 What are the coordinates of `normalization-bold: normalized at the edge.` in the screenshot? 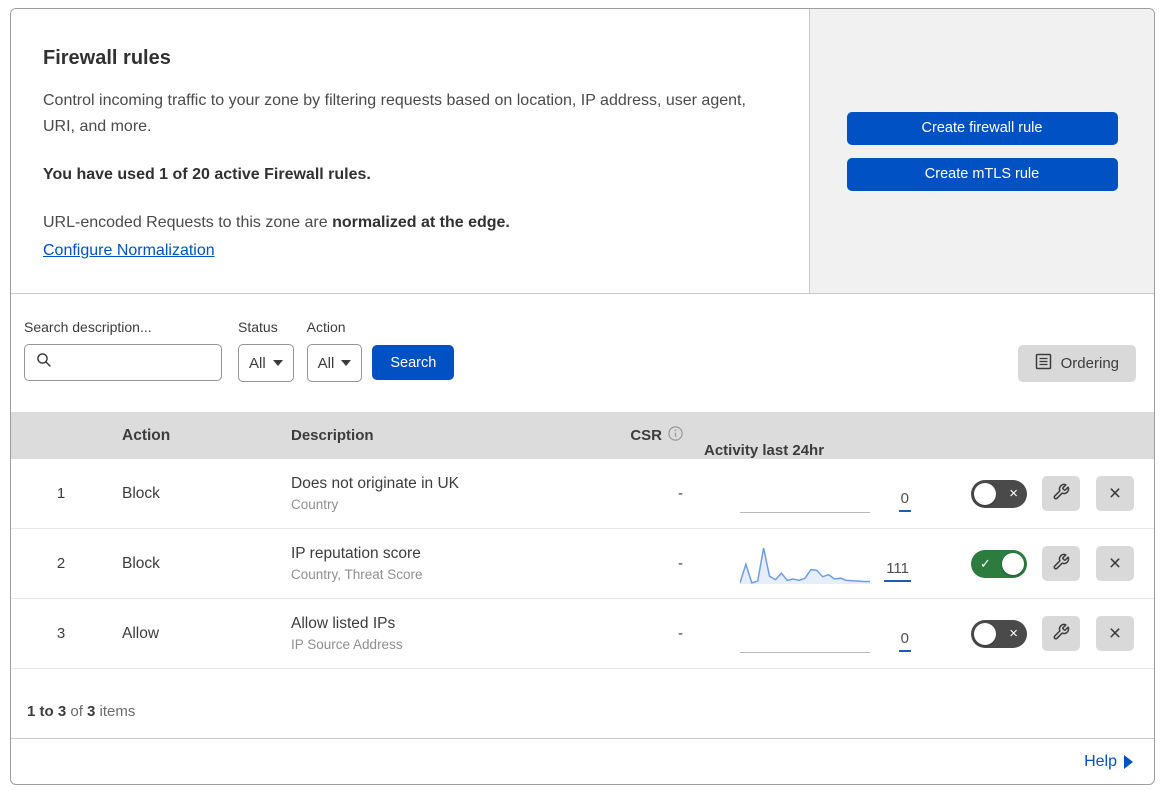 It's located at (421, 222).